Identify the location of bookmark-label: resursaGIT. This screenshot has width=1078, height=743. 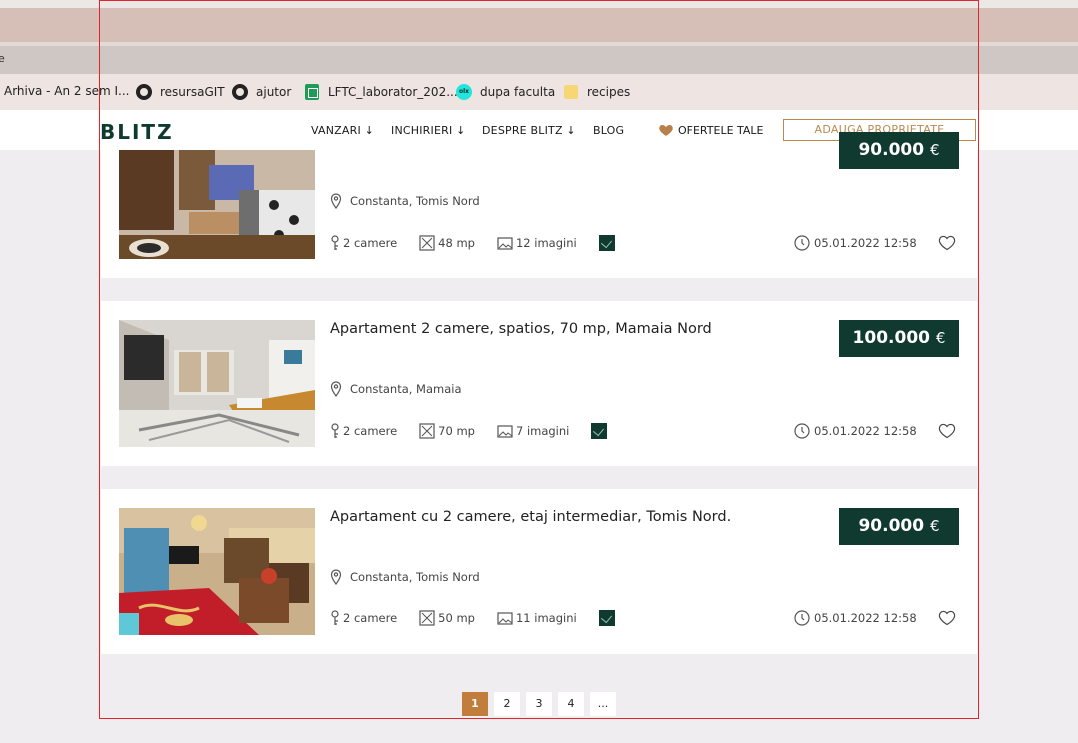
(192, 92).